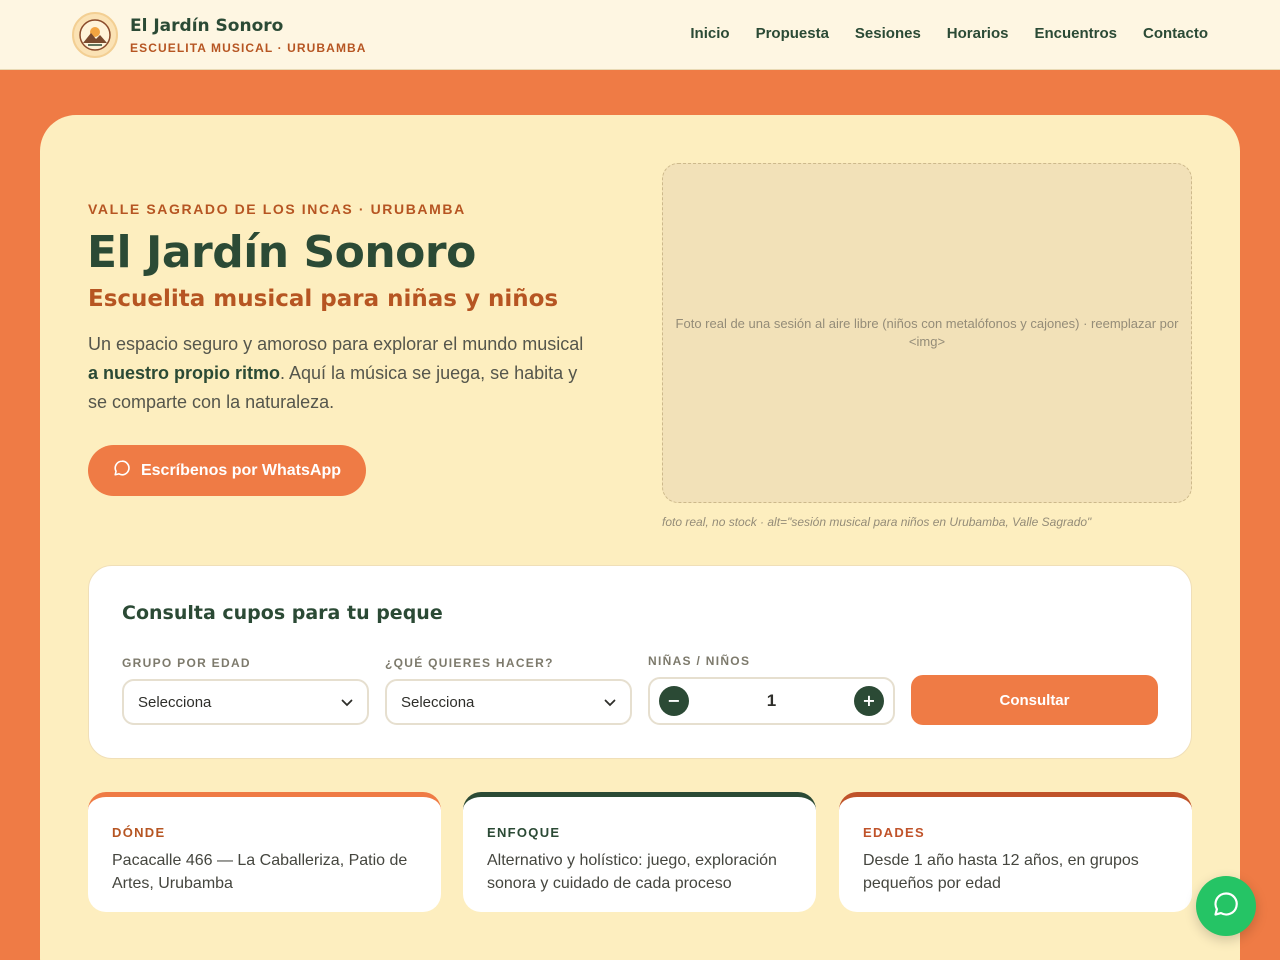 This screenshot has width=1280, height=960. I want to click on sun-mountain-logo-icon, so click(95, 35).